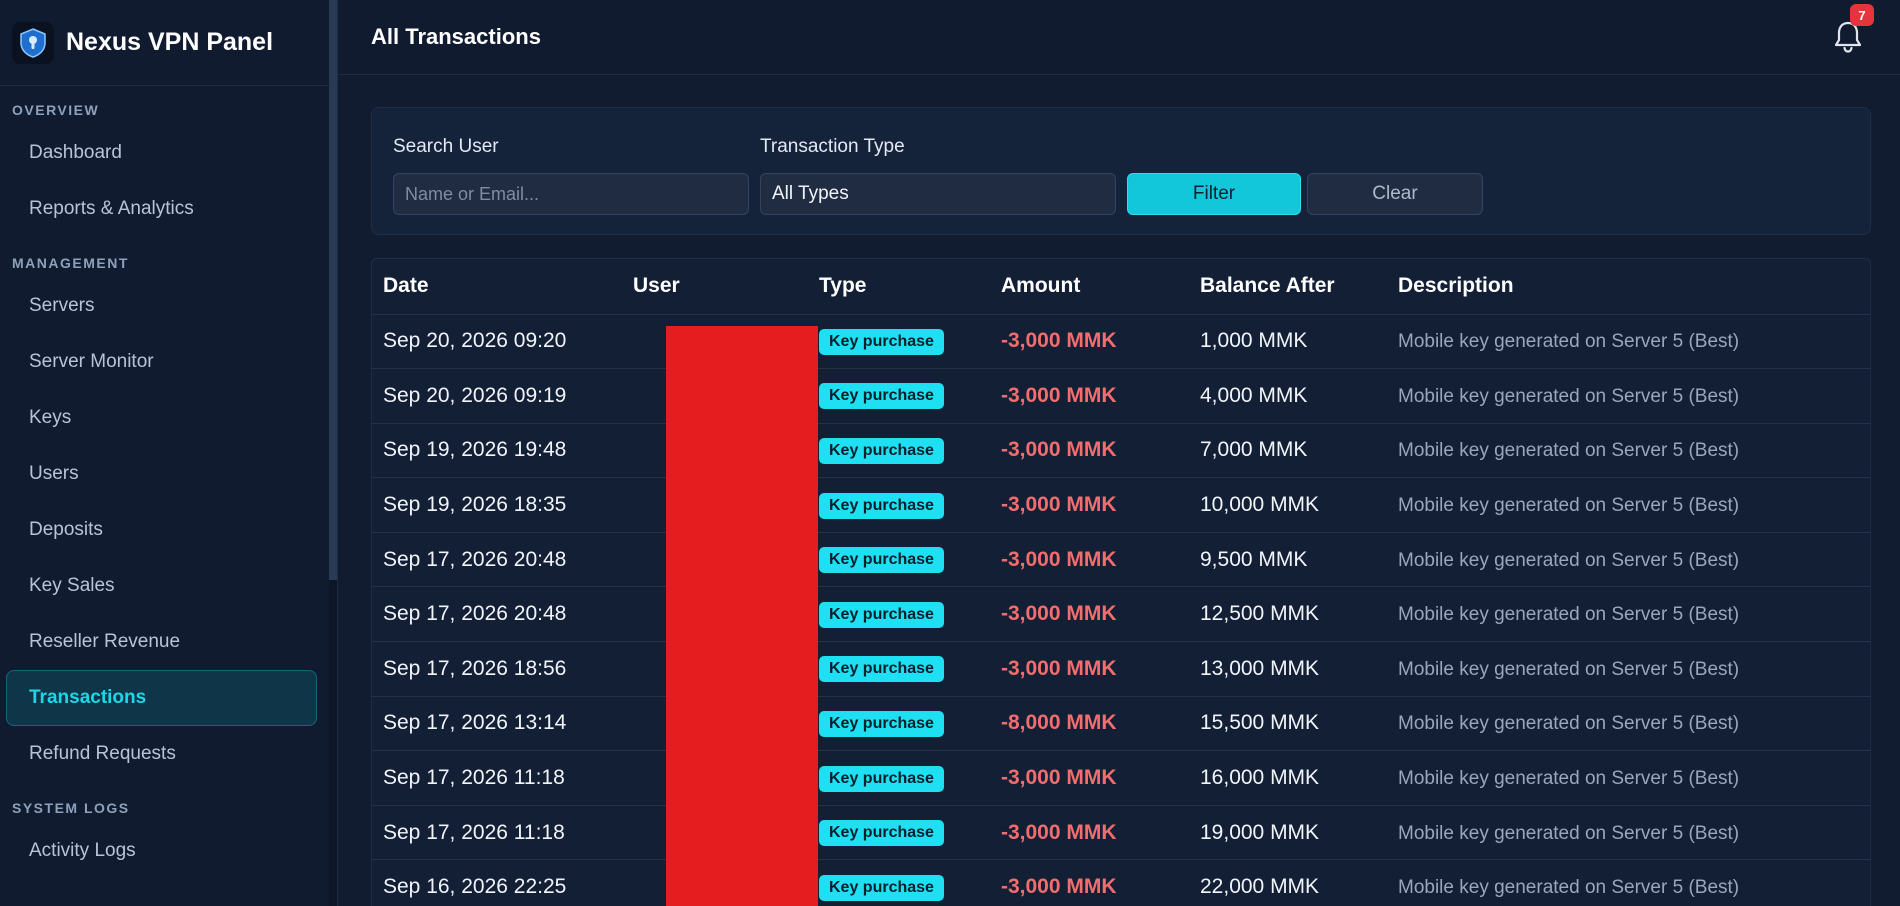 This screenshot has height=906, width=1900. Describe the element at coordinates (1299, 396) in the screenshot. I see `balance-cell: 4,000 MMK` at that location.